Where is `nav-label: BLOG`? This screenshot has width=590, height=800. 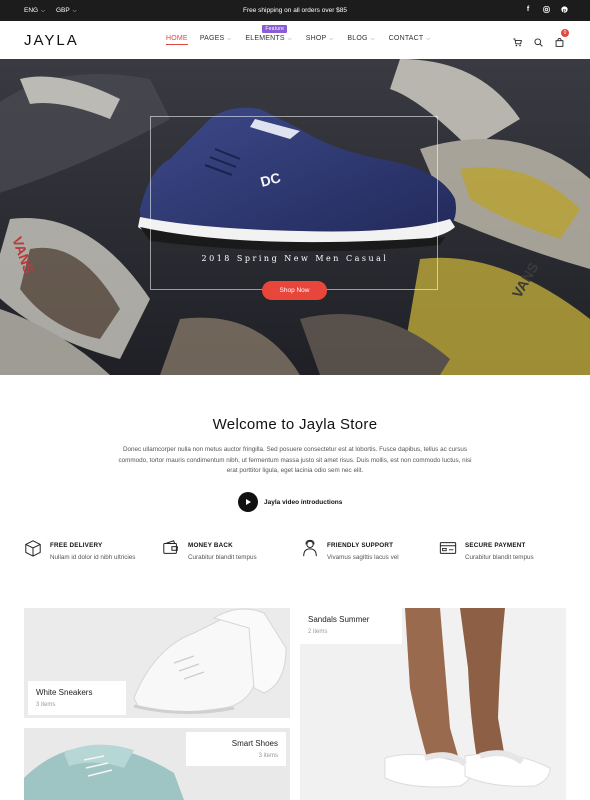 nav-label: BLOG is located at coordinates (357, 38).